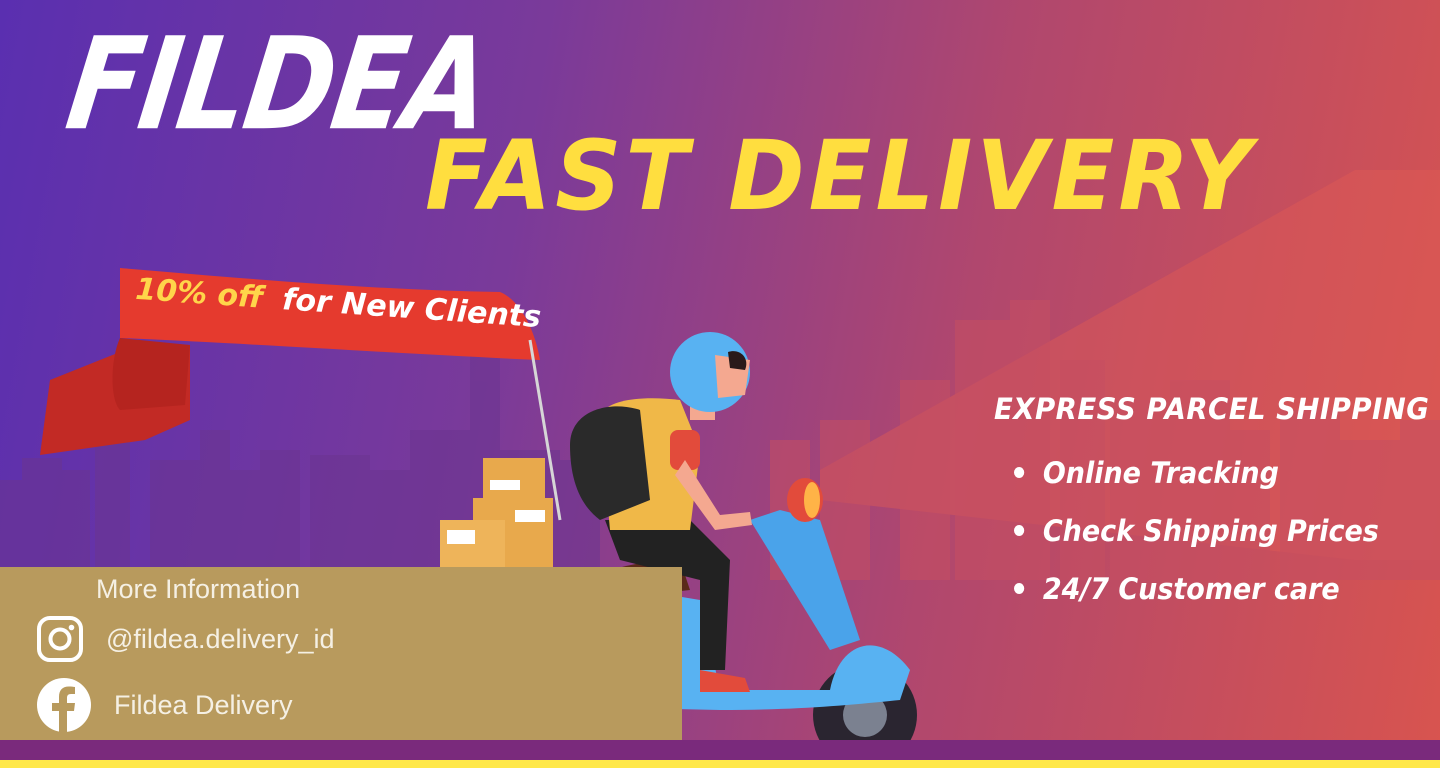  What do you see at coordinates (1191, 589) in the screenshot?
I see `feature-label: 24/7 Customer care` at bounding box center [1191, 589].